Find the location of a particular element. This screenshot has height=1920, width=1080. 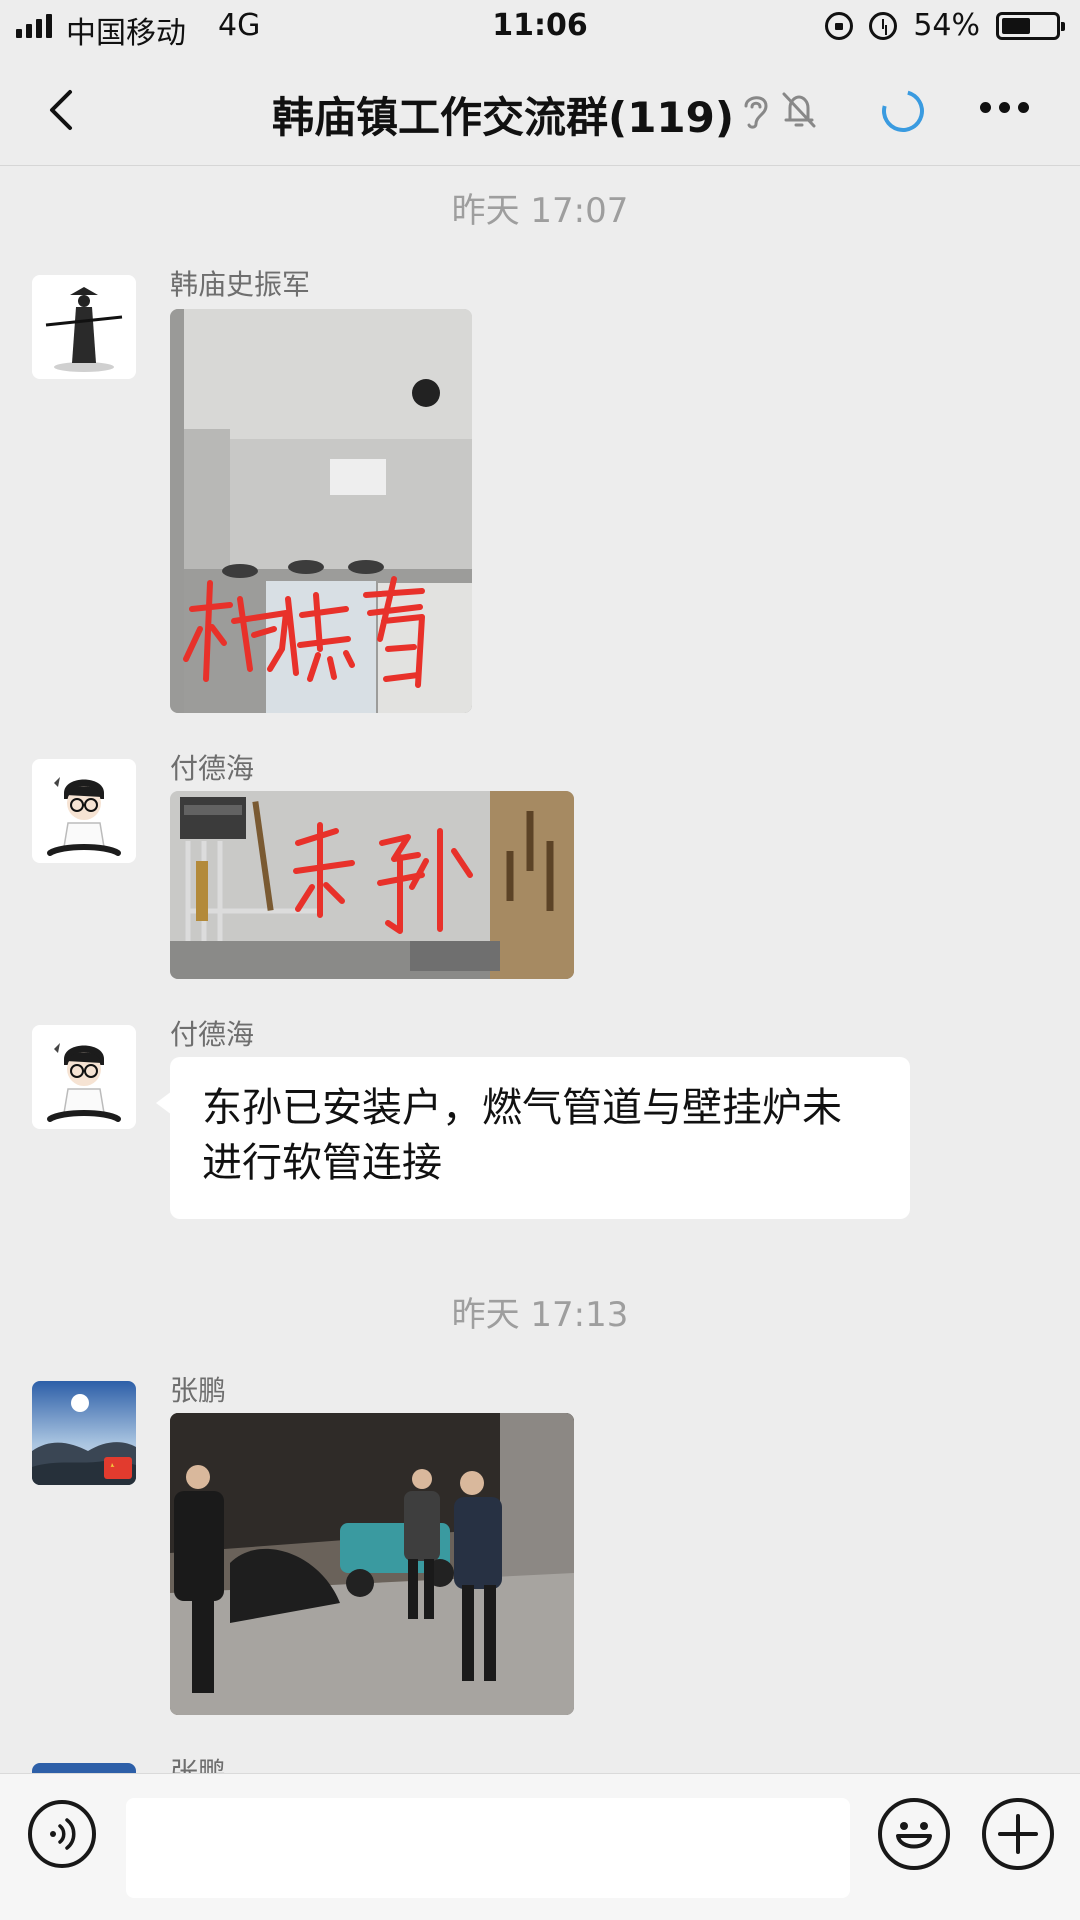

battery-fill is located at coordinates (1016, 25).